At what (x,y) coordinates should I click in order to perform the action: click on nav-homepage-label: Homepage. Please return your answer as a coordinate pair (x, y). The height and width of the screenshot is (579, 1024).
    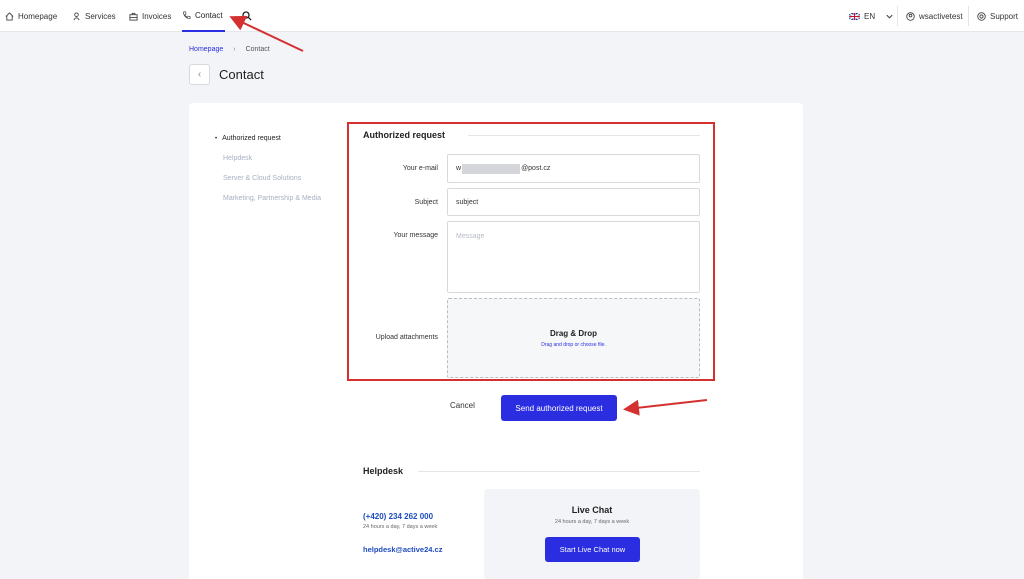
    Looking at the image, I should click on (38, 16).